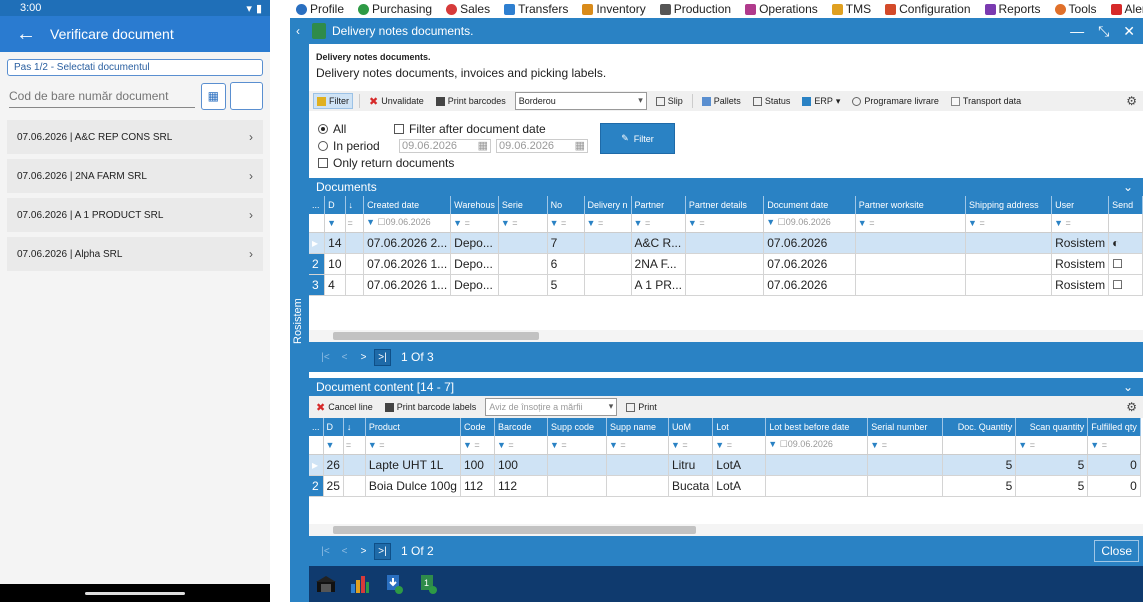 The height and width of the screenshot is (602, 1143). What do you see at coordinates (135, 593) in the screenshot?
I see `home-pill` at bounding box center [135, 593].